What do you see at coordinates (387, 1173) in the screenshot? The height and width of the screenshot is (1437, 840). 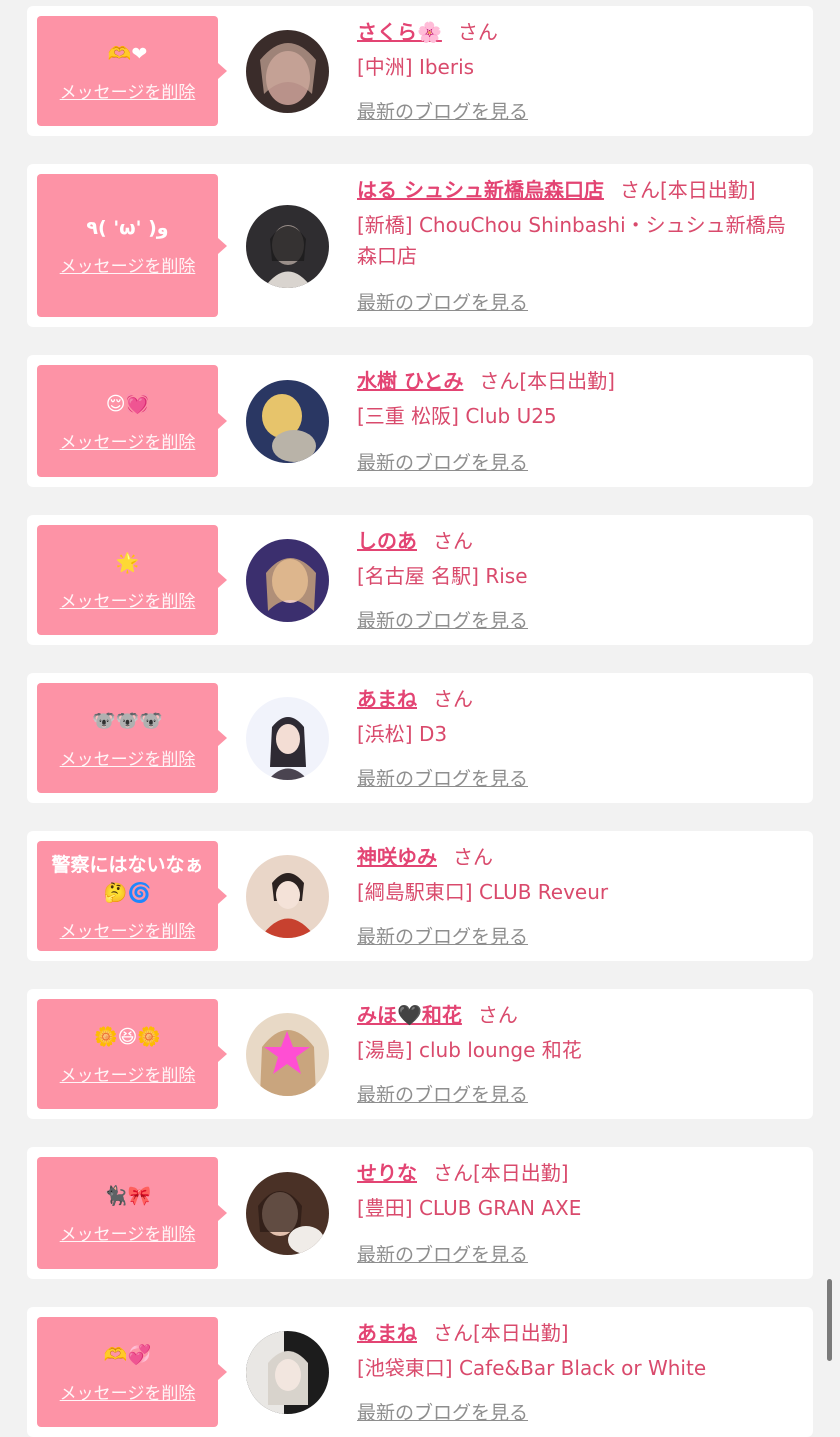 I see `cast-name-link: せりな` at bounding box center [387, 1173].